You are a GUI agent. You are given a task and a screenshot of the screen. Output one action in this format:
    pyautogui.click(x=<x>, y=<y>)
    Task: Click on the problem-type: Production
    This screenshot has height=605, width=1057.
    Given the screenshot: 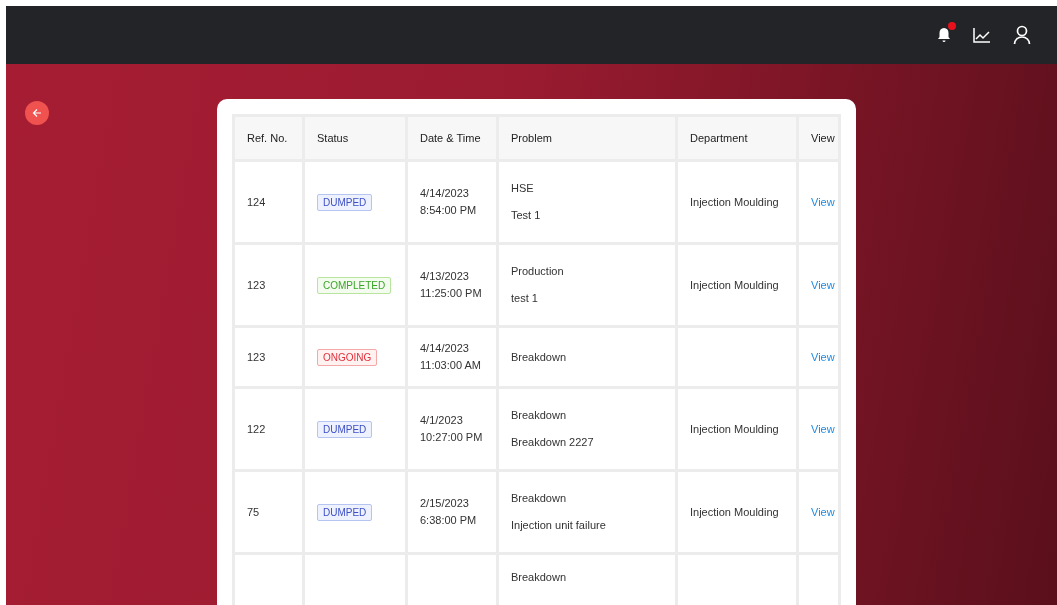 What is the action you would take?
    pyautogui.click(x=538, y=271)
    